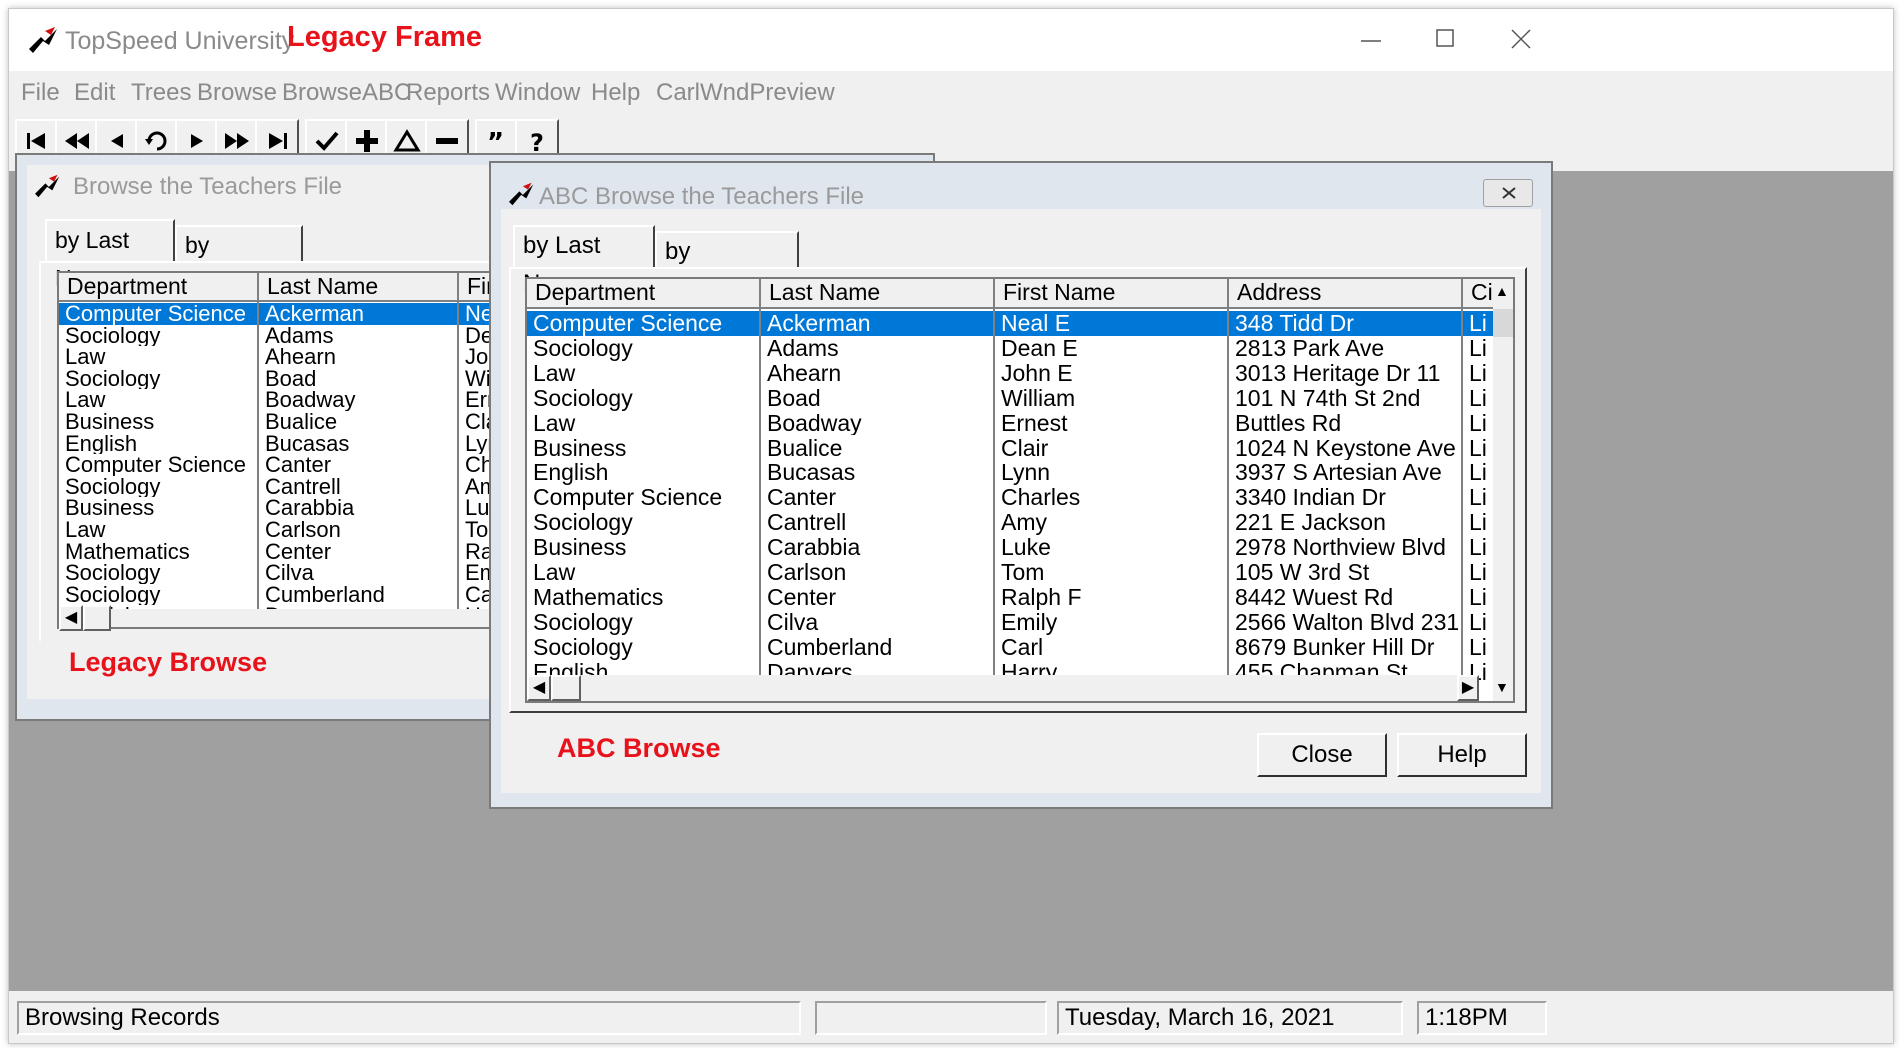 Image resolution: width=1900 pixels, height=1048 pixels. What do you see at coordinates (1302, 572) in the screenshot?
I see `cell-address: 105 W 3rd St` at bounding box center [1302, 572].